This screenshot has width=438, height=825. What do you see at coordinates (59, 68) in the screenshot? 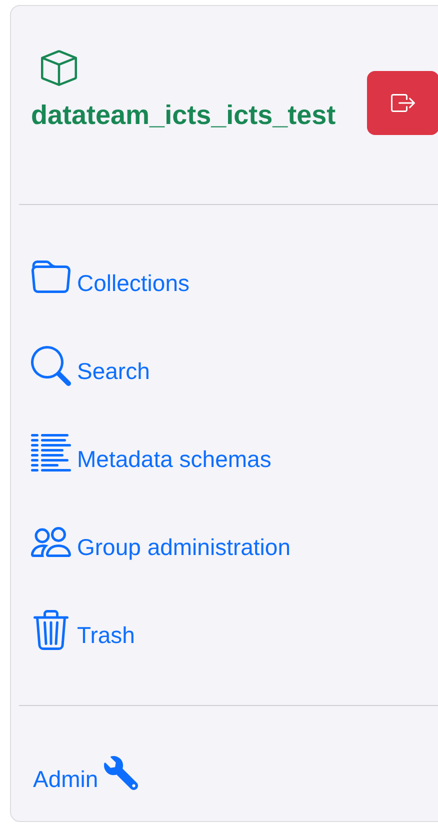
I see `cube-icon` at bounding box center [59, 68].